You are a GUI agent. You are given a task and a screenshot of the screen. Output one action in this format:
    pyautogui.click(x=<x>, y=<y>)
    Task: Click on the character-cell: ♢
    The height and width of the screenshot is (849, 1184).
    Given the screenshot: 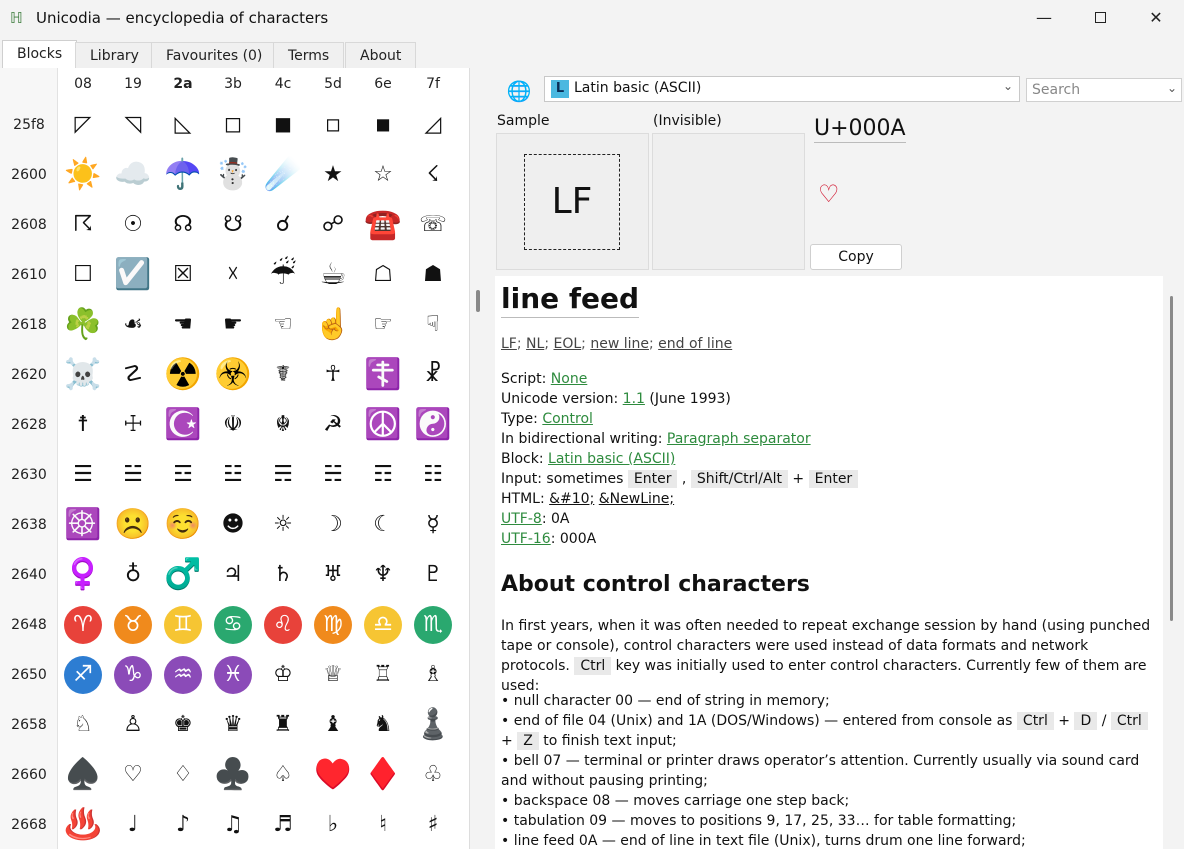 What is the action you would take?
    pyautogui.click(x=183, y=775)
    